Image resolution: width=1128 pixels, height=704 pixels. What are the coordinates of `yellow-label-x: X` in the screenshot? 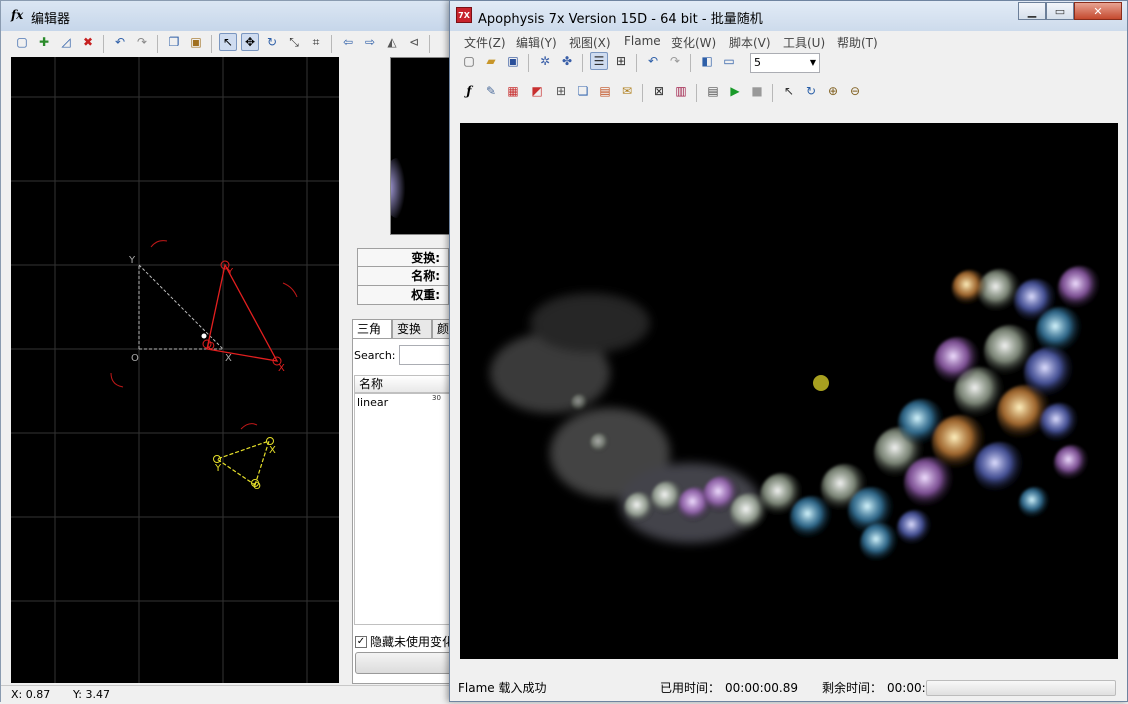 It's located at (272, 450).